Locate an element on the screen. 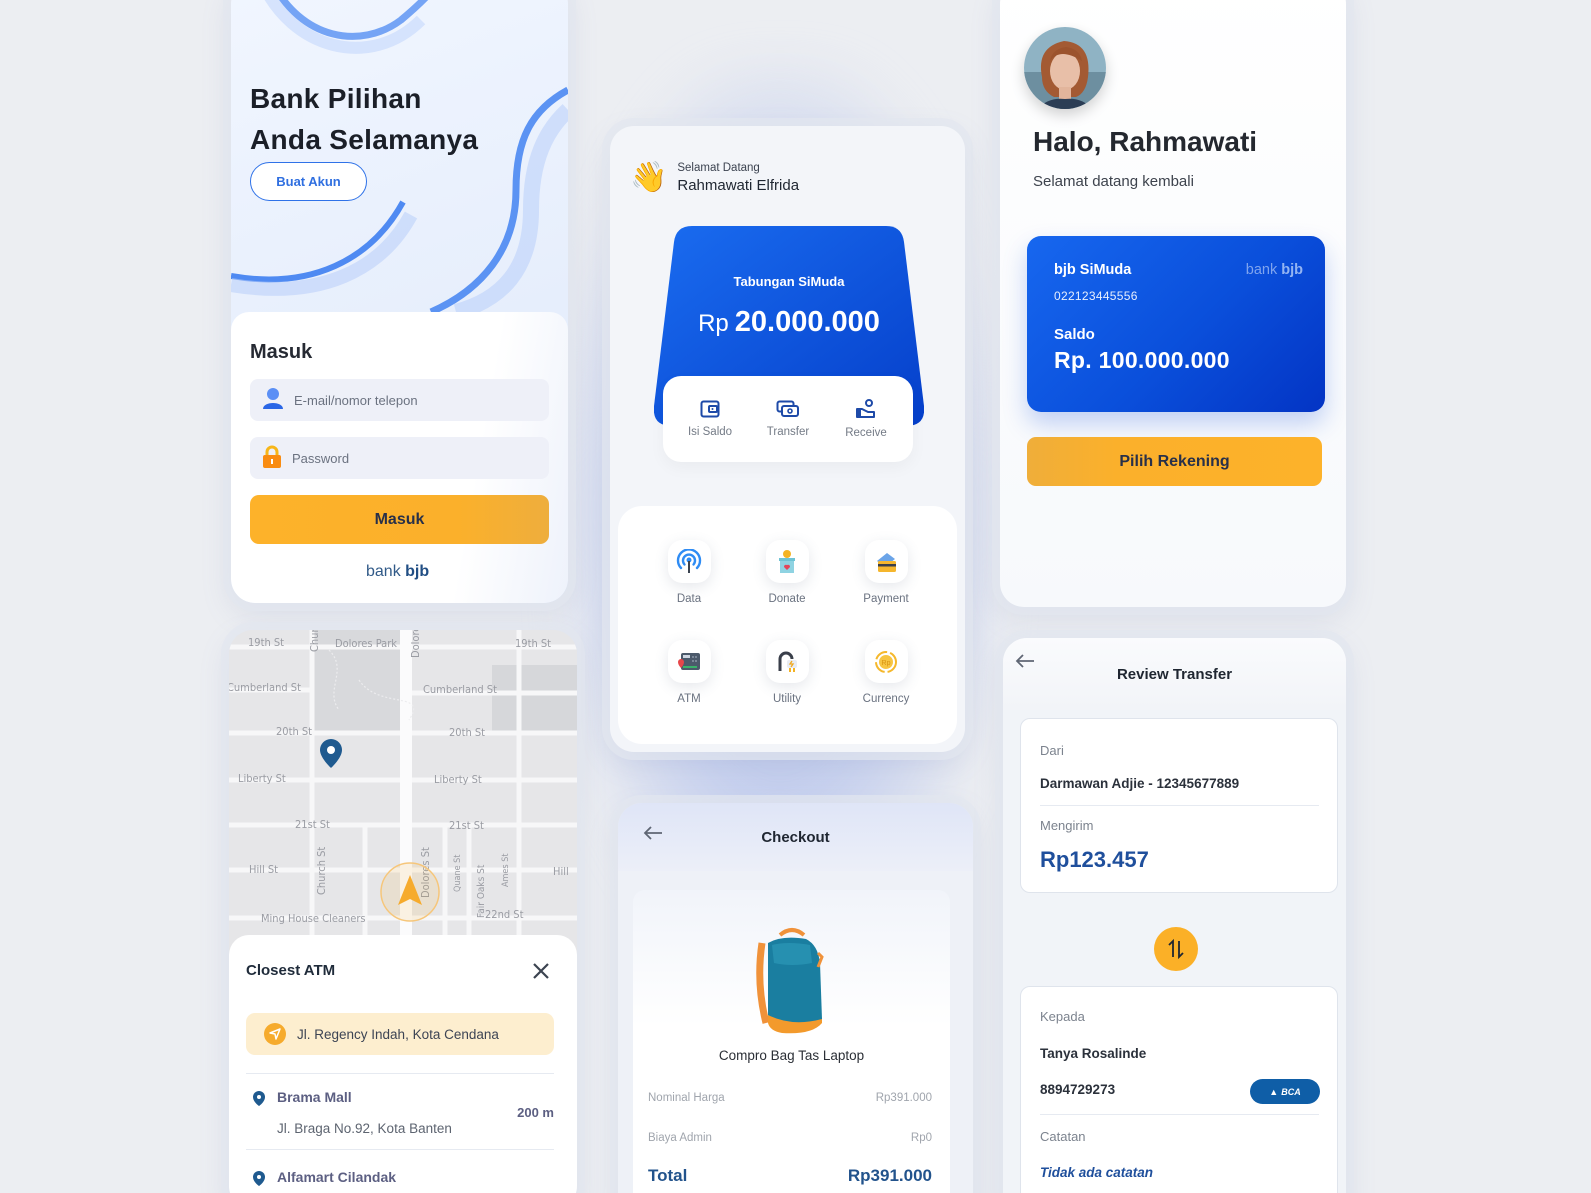  checkout-title: Checkout is located at coordinates (795, 837).